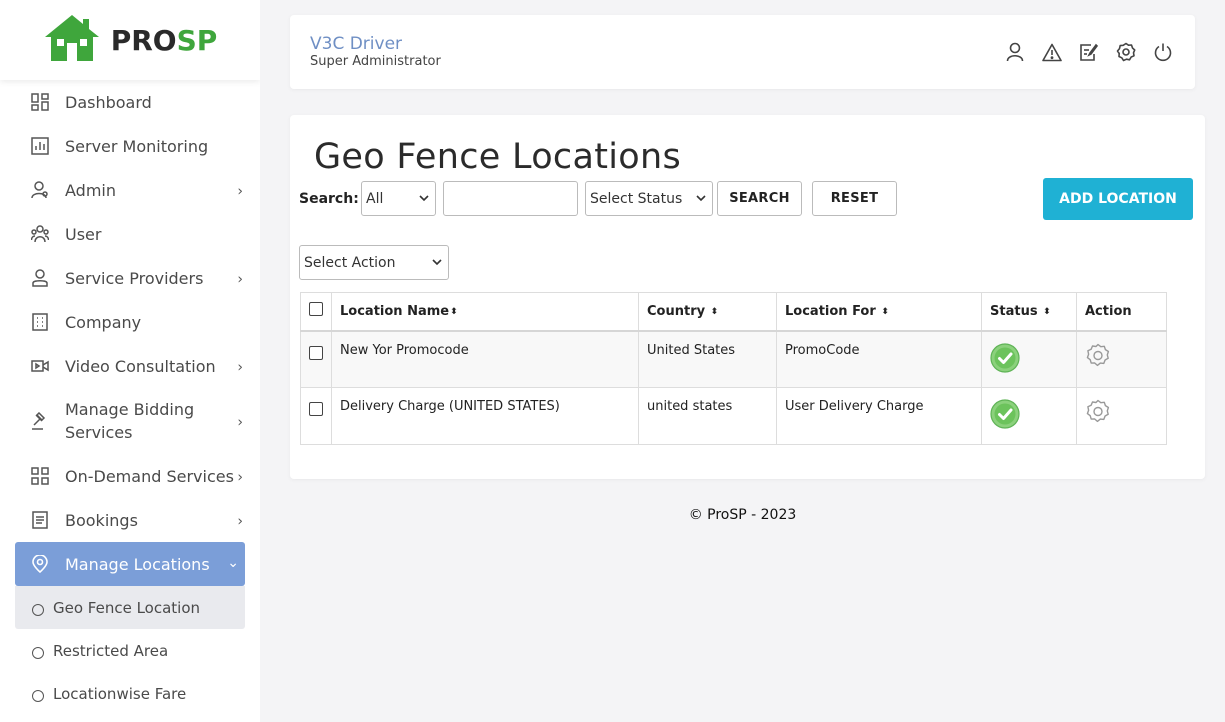 This screenshot has height=722, width=1225. Describe the element at coordinates (707, 416) in the screenshot. I see `cell-country: united states` at that location.